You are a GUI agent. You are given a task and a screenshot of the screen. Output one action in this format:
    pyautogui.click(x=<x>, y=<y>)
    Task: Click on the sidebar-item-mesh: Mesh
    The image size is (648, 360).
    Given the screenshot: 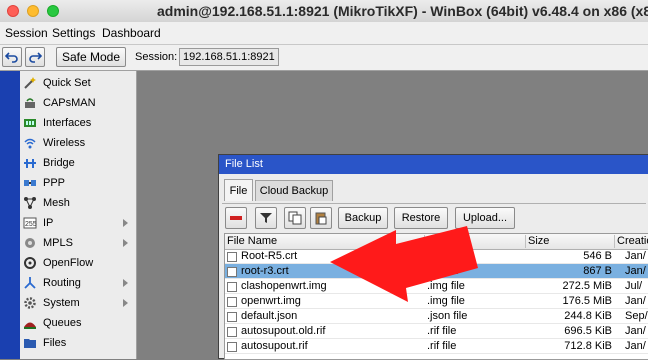 What is the action you would take?
    pyautogui.click(x=78, y=203)
    